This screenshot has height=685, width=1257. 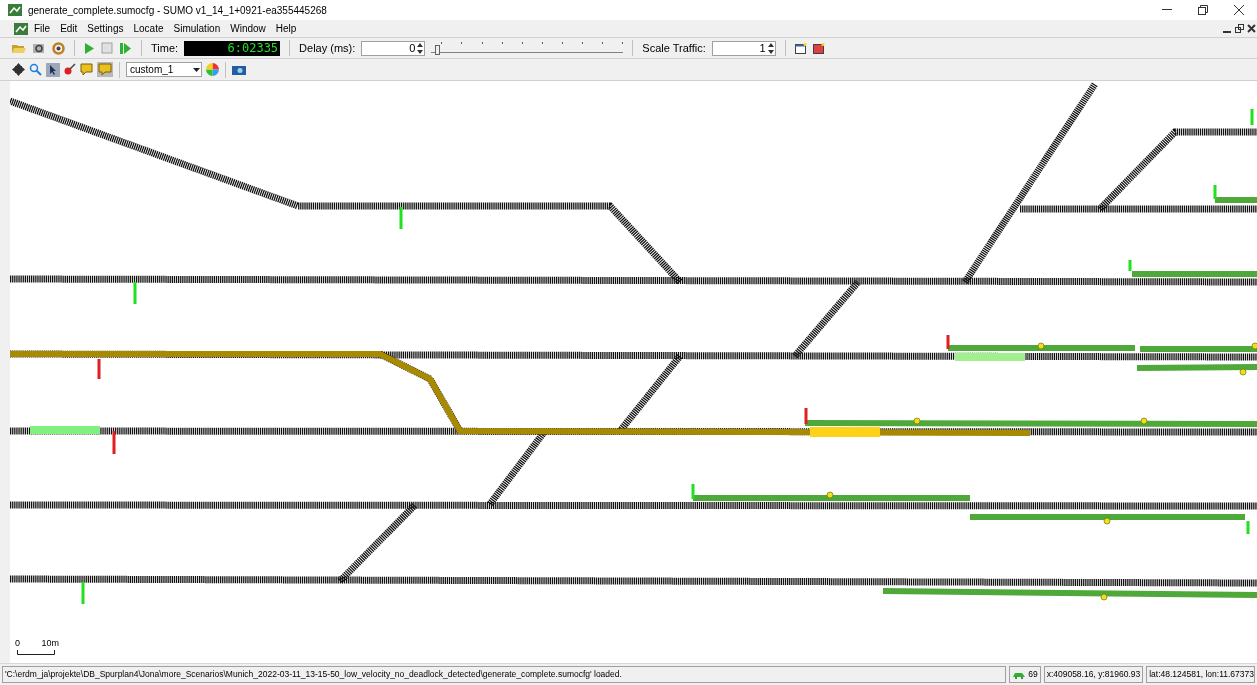 What do you see at coordinates (58, 48) in the screenshot?
I see `reload-icon` at bounding box center [58, 48].